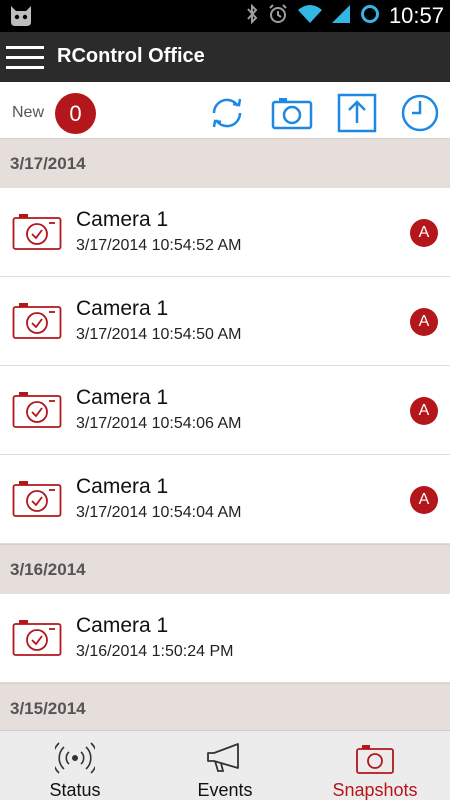 This screenshot has width=450, height=800. I want to click on status-clock: 10:57, so click(416, 15).